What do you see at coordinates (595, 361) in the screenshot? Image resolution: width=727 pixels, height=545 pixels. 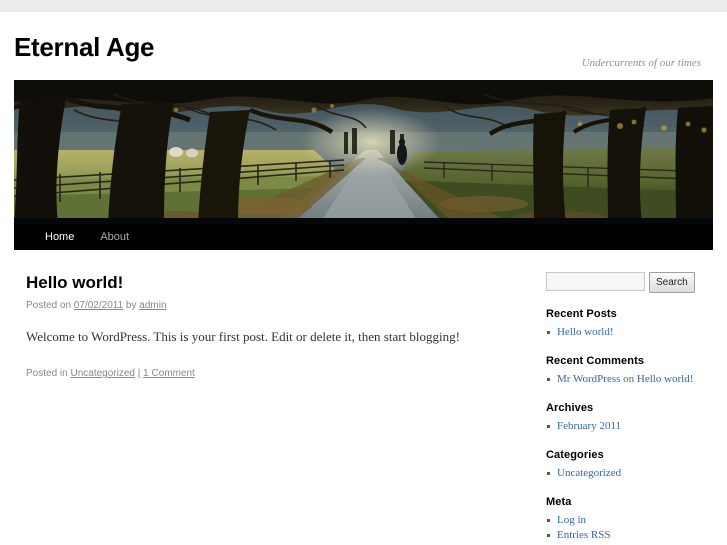 I see `widget-title-recent-comments: Recent Comments` at bounding box center [595, 361].